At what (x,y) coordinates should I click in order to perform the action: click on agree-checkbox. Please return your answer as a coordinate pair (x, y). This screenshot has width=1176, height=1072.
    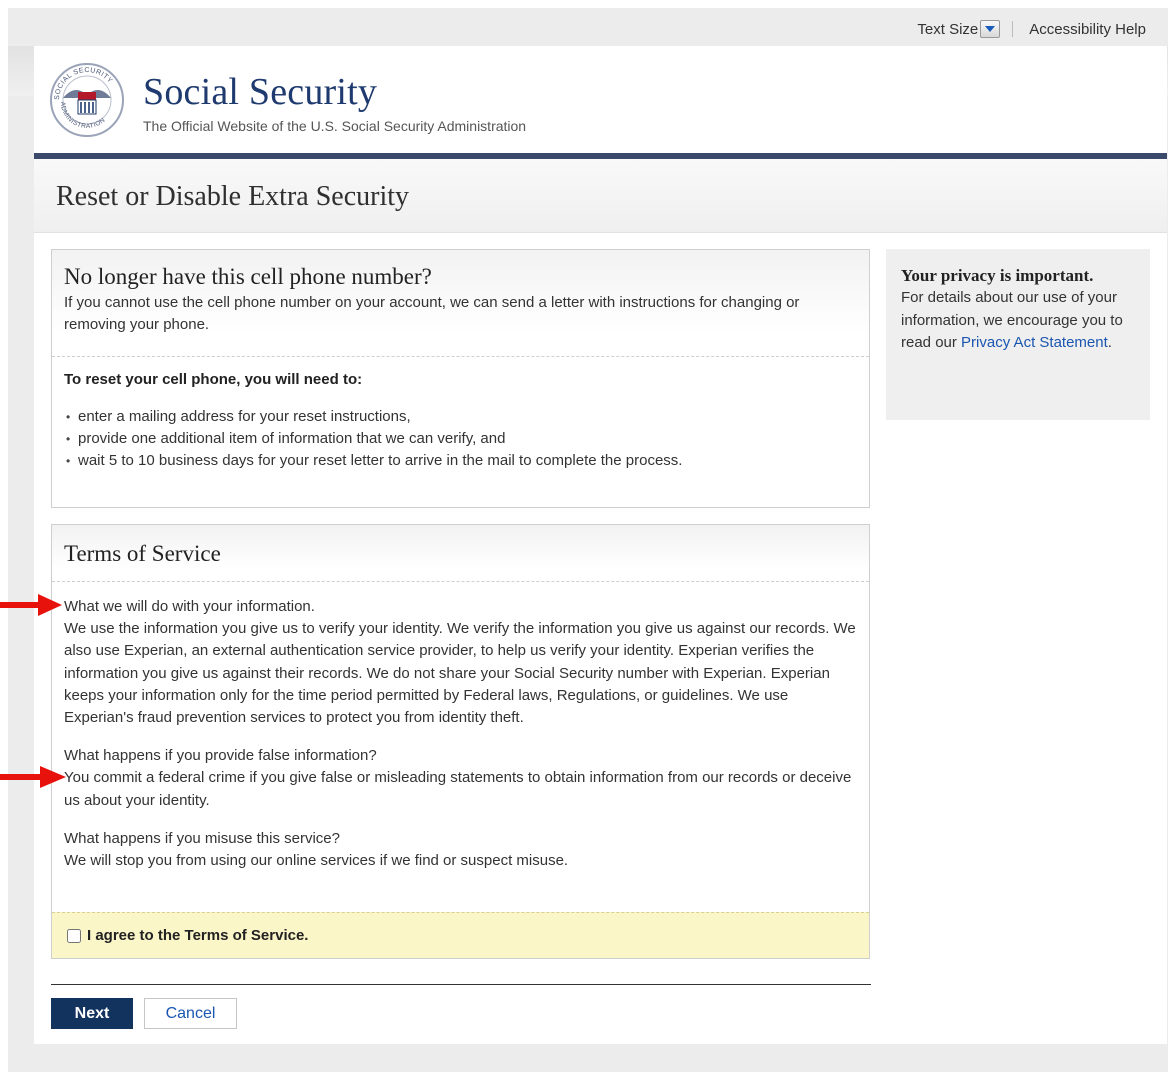
    Looking at the image, I should click on (74, 935).